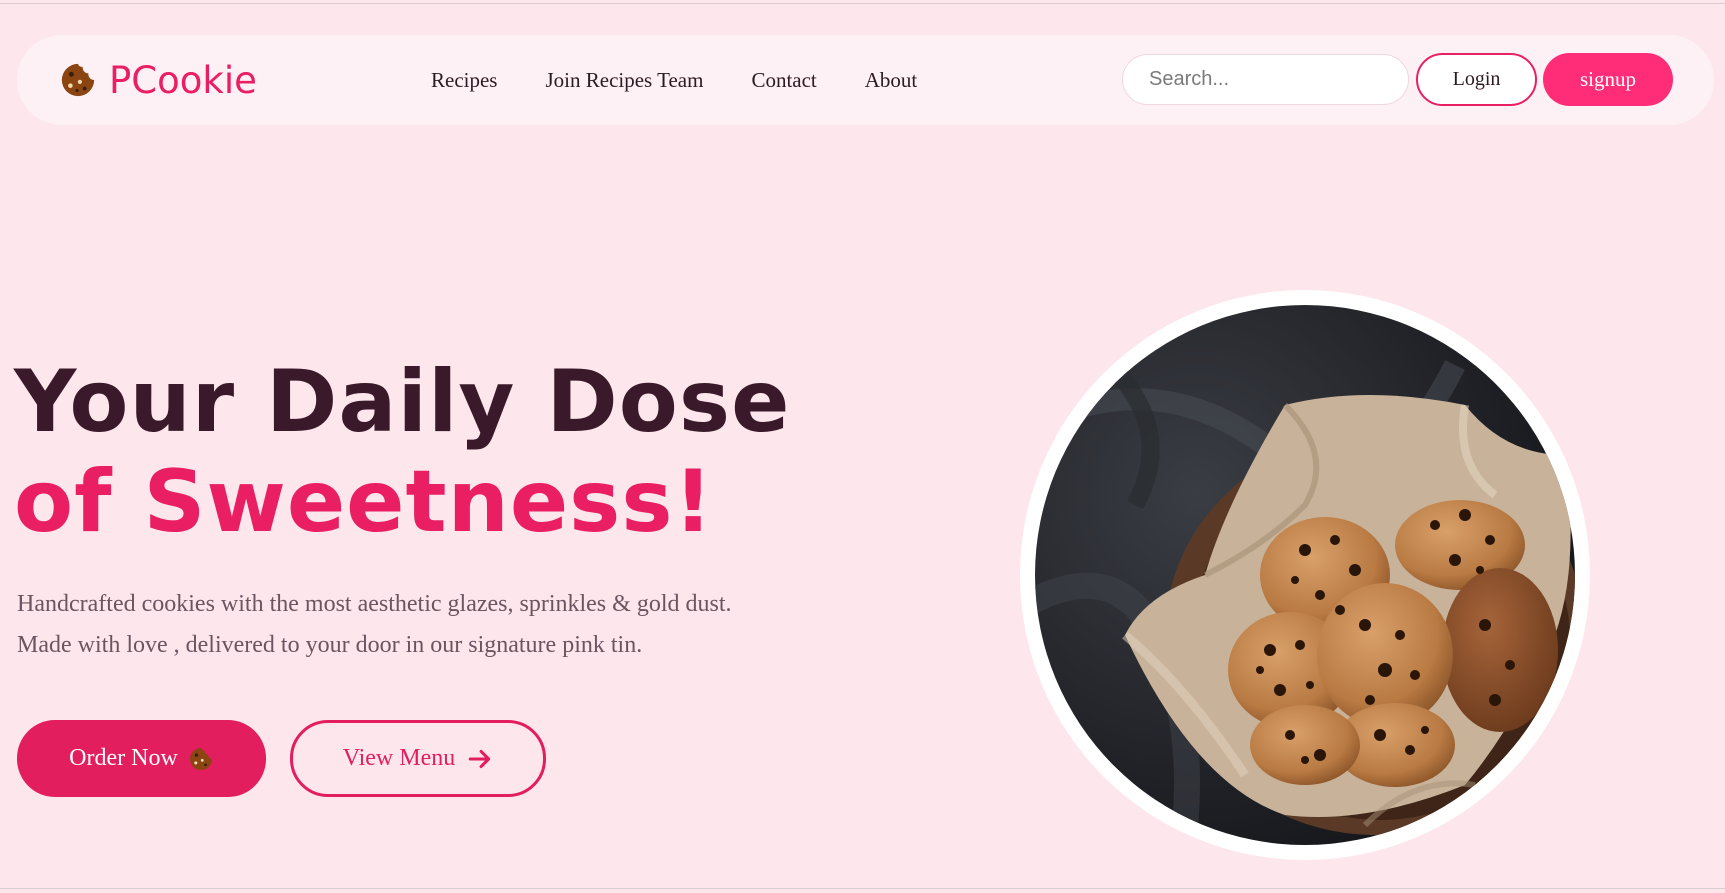 The height and width of the screenshot is (893, 1725). I want to click on nav-link-contact: Contact, so click(783, 80).